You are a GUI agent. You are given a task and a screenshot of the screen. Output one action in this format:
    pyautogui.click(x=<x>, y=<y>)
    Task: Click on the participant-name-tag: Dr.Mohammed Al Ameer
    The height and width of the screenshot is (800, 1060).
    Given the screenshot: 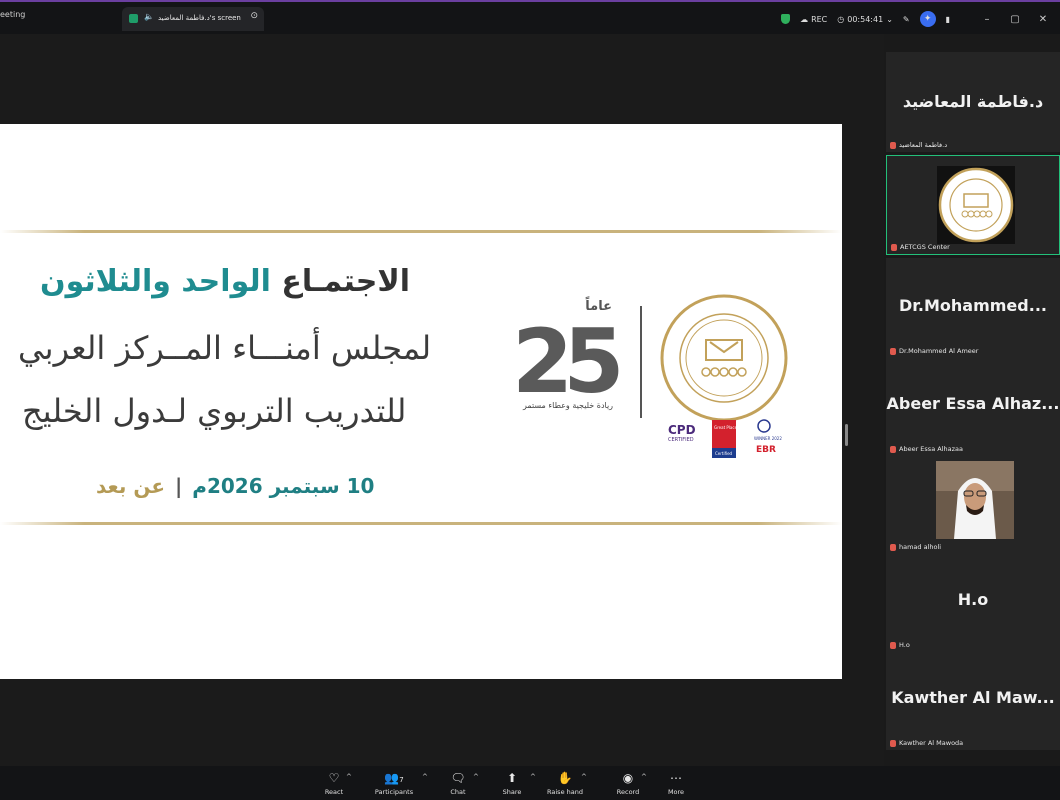 What is the action you would take?
    pyautogui.click(x=934, y=351)
    